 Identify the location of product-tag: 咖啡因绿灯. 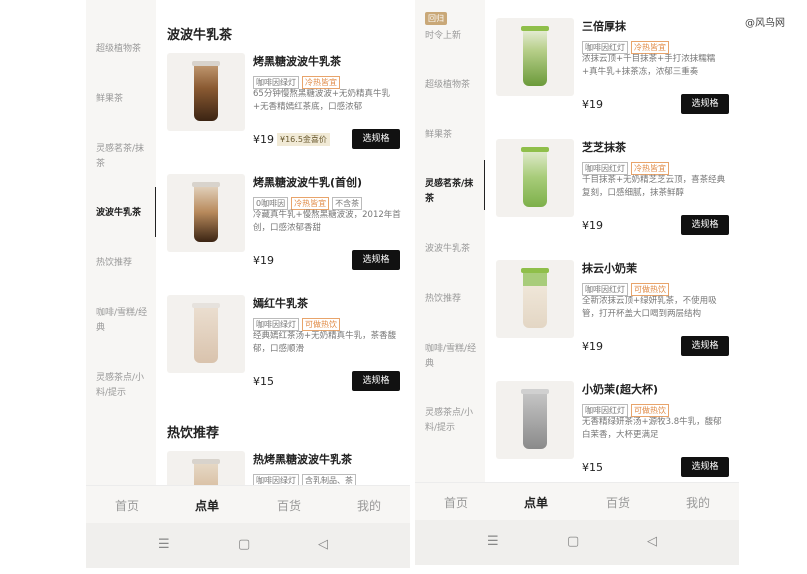
(276, 479).